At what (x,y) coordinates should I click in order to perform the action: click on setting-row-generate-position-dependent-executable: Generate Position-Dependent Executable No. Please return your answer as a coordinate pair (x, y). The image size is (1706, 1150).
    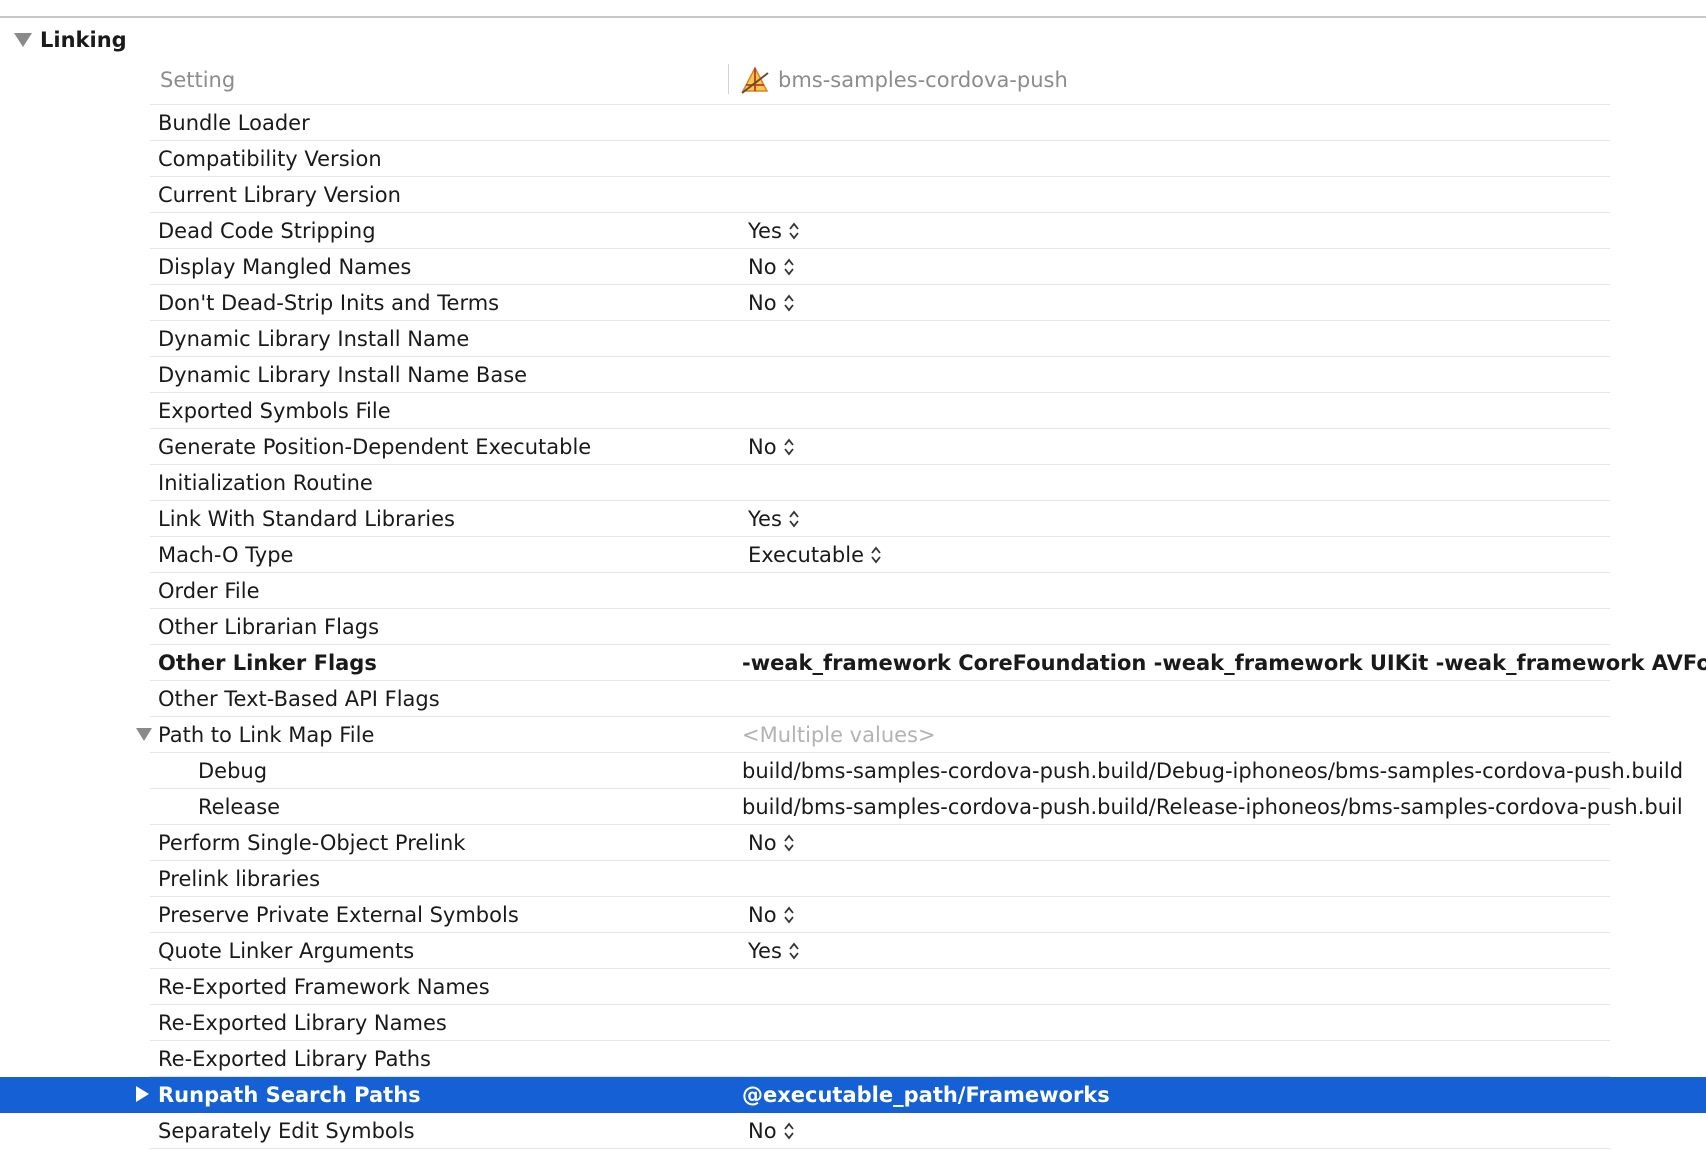
    Looking at the image, I should click on (853, 447).